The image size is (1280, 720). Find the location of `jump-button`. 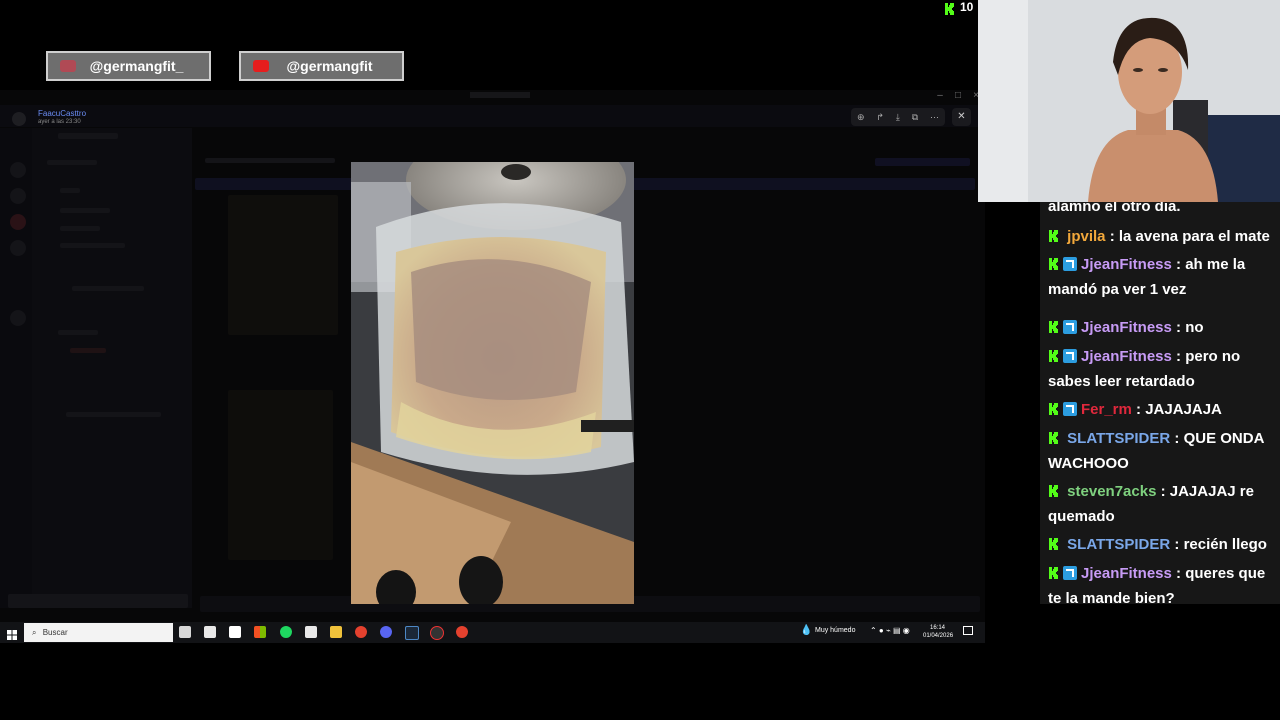

jump-button is located at coordinates (922, 162).